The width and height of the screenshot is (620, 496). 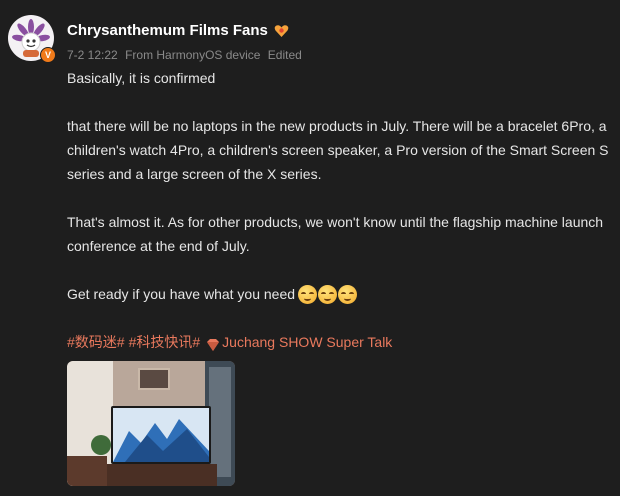 I want to click on paragraph-4: Get ready if you have what you need, so click(x=339, y=294).